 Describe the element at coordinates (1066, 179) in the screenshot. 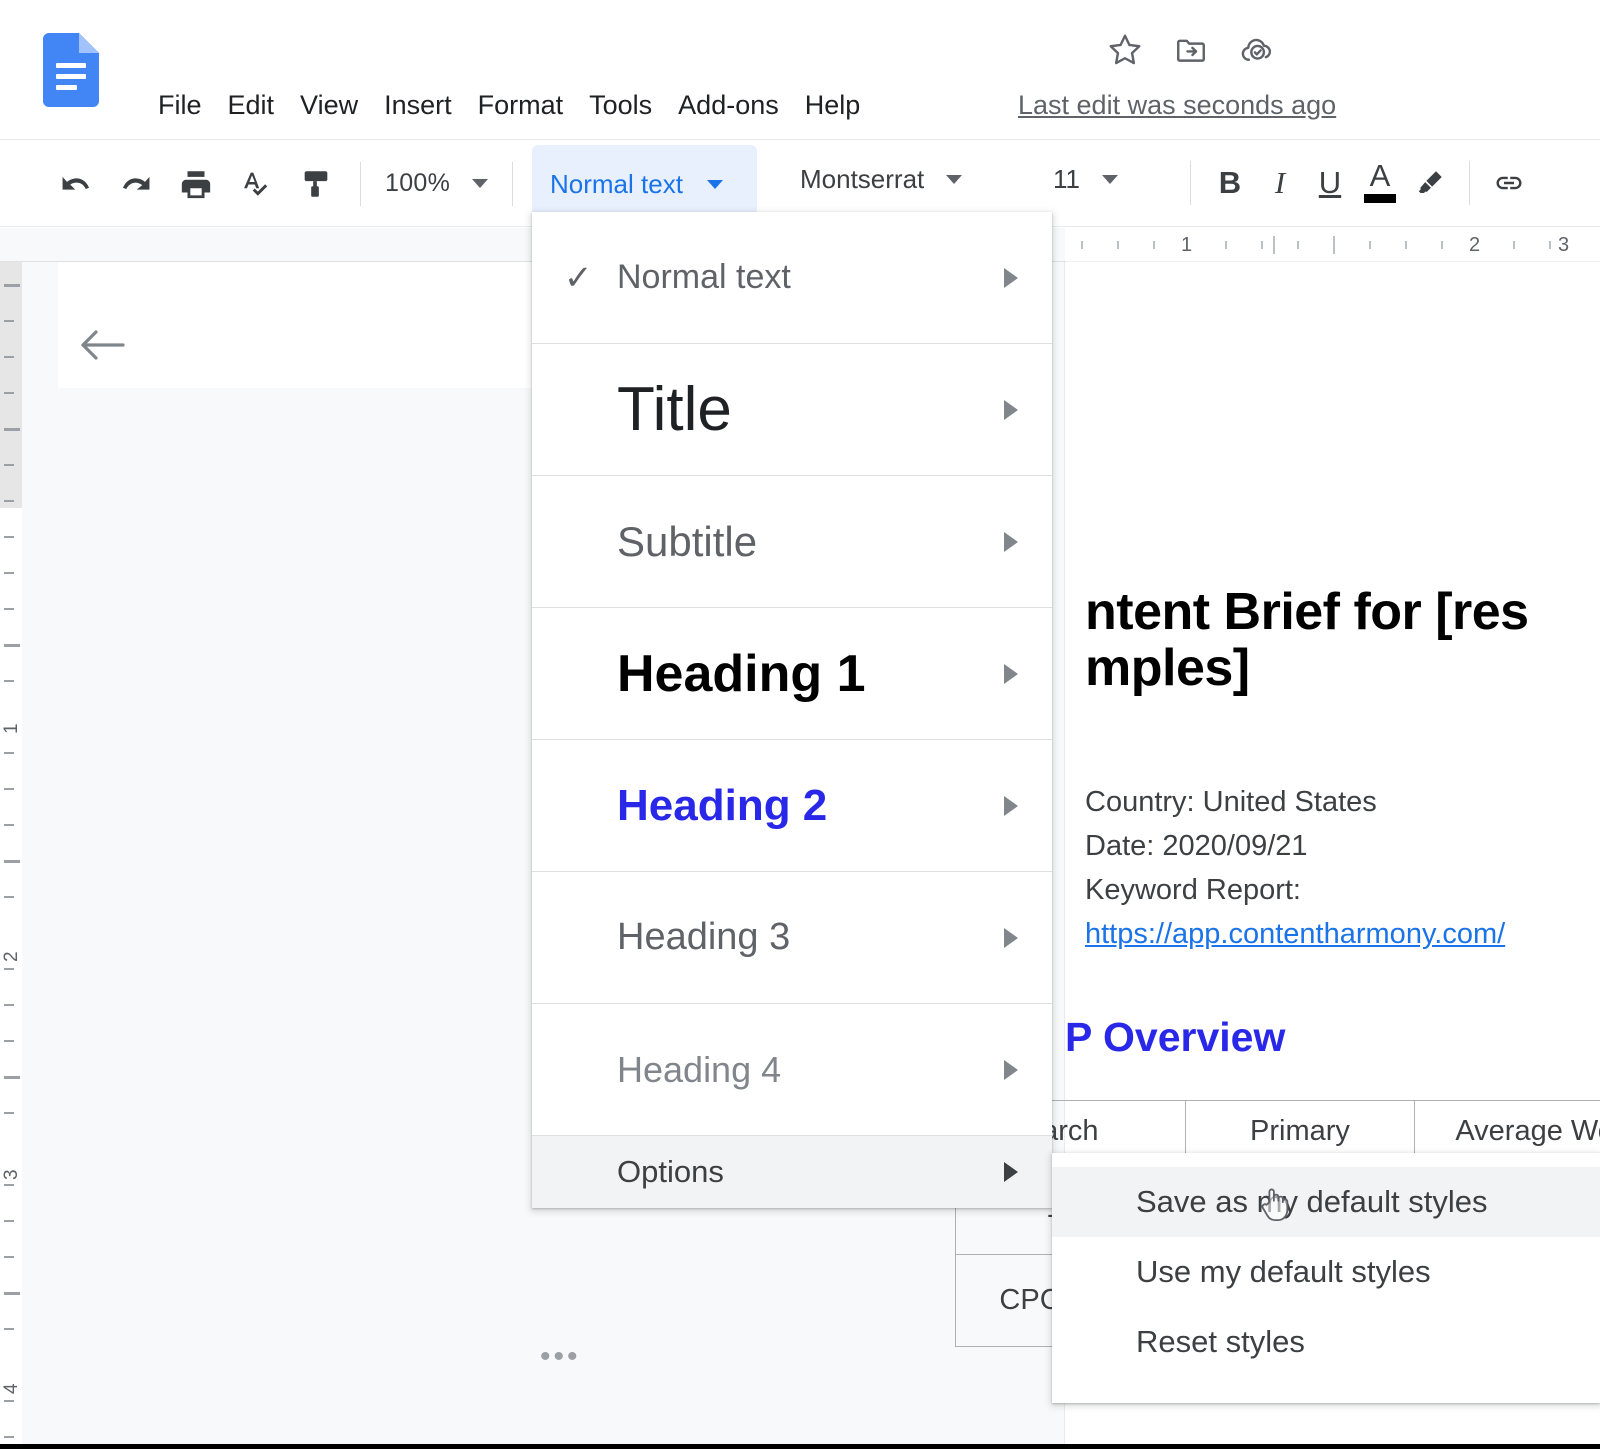

I see `font-size-value: 11` at that location.